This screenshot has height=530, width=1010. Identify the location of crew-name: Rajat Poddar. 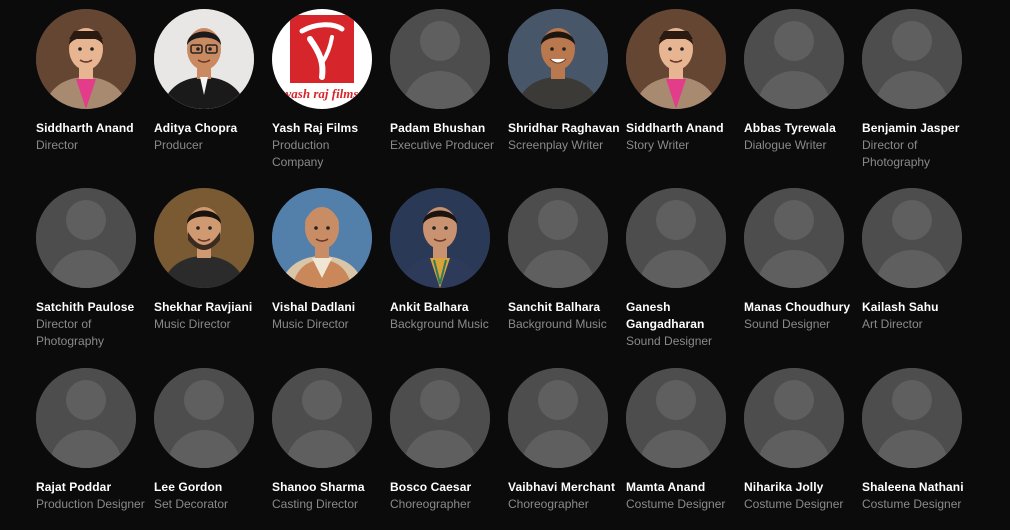
(92, 487).